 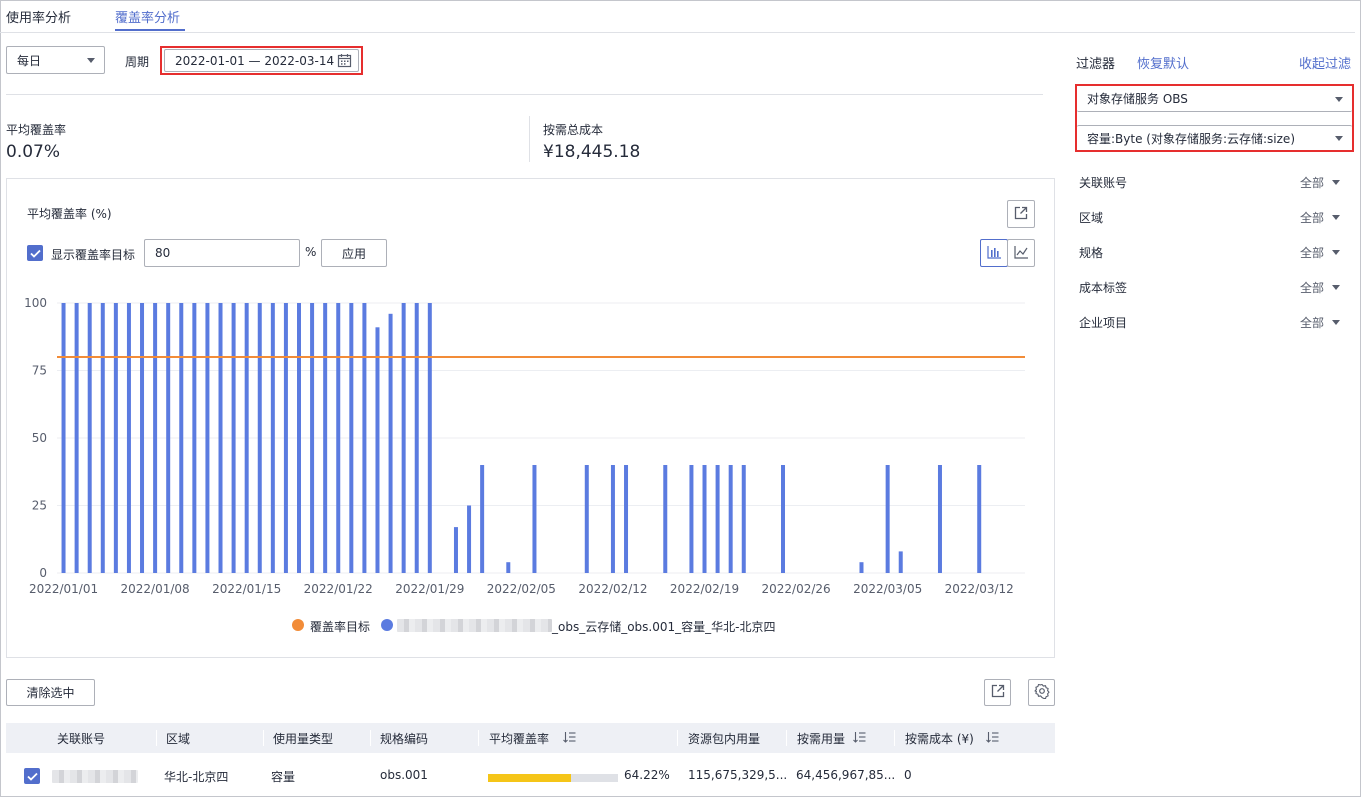 I want to click on filter-enterprise-project-value: 全部, so click(x=1311, y=322).